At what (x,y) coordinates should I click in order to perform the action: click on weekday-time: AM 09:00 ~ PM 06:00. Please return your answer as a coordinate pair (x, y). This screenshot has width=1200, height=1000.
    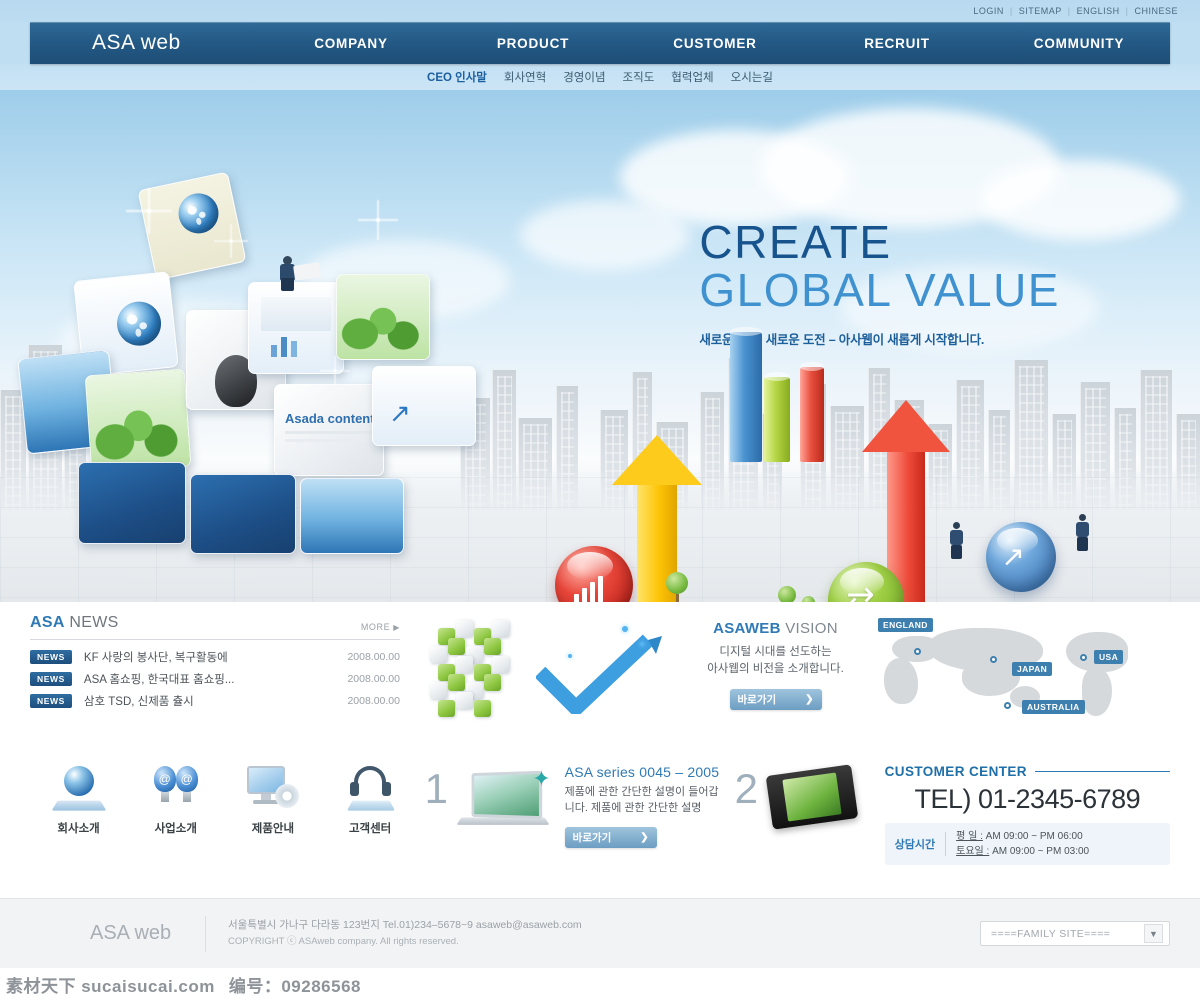
    Looking at the image, I should click on (1034, 836).